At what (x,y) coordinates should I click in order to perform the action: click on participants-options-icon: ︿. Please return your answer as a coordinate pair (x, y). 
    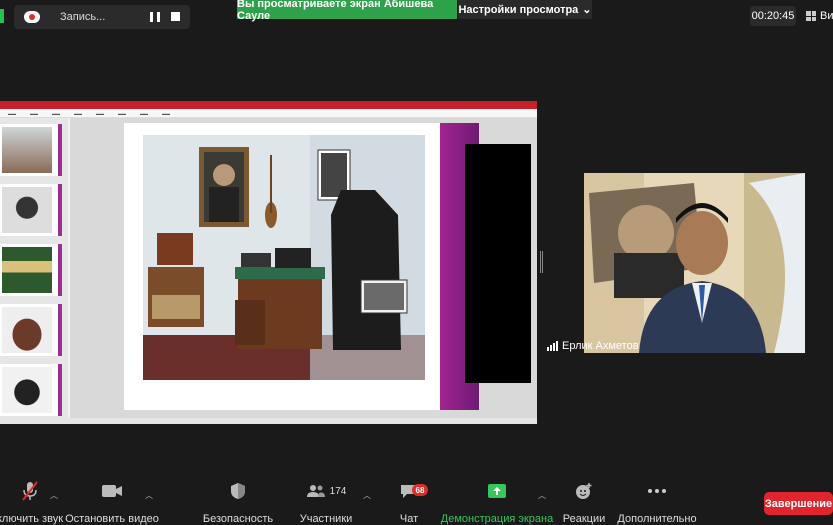
    Looking at the image, I should click on (367, 495).